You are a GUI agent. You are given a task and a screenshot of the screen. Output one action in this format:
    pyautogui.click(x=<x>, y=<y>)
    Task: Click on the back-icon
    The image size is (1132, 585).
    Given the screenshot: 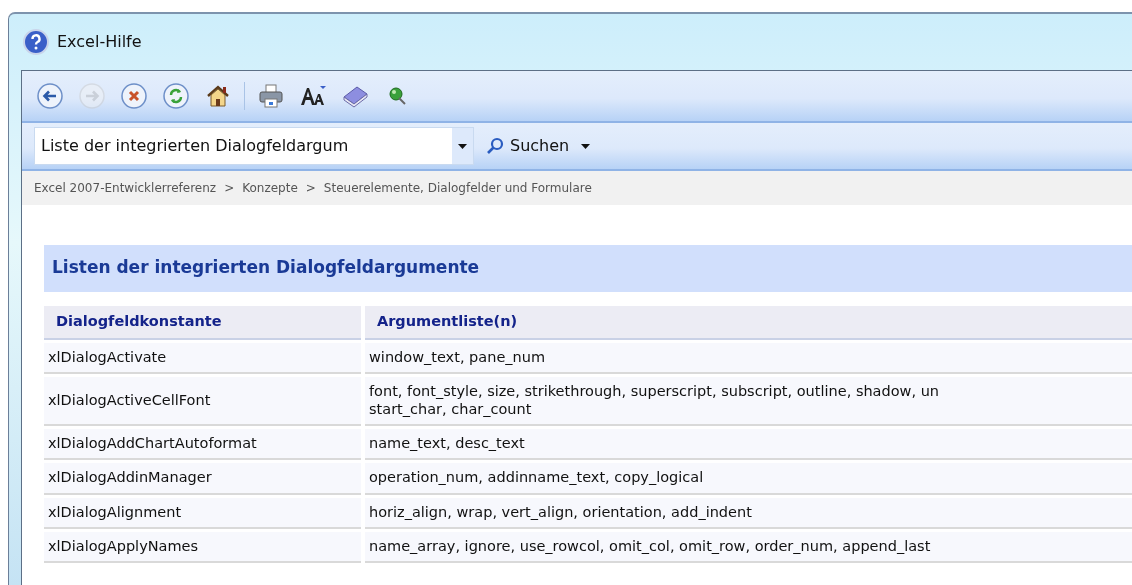 What is the action you would take?
    pyautogui.click(x=50, y=96)
    